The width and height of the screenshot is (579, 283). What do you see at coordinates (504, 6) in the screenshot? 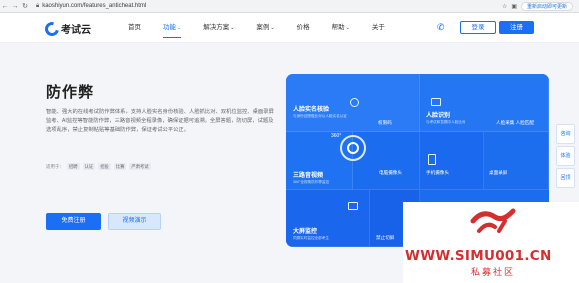
I see `bookmark-star-icon: ☆` at bounding box center [504, 6].